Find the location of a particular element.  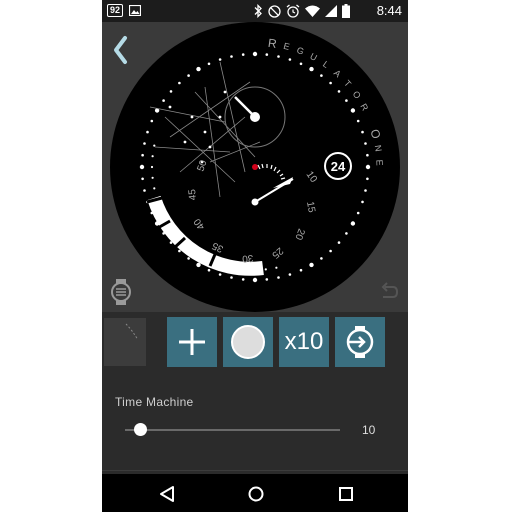

preview-thumbnail is located at coordinates (125, 342).